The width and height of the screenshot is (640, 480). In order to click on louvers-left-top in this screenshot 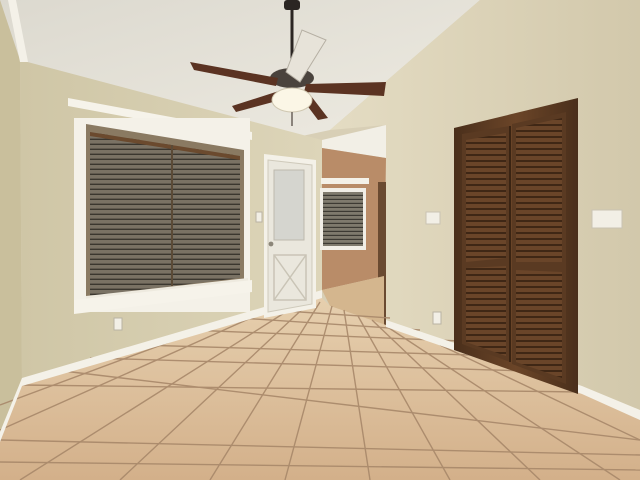, I will do `click(486, 197)`.